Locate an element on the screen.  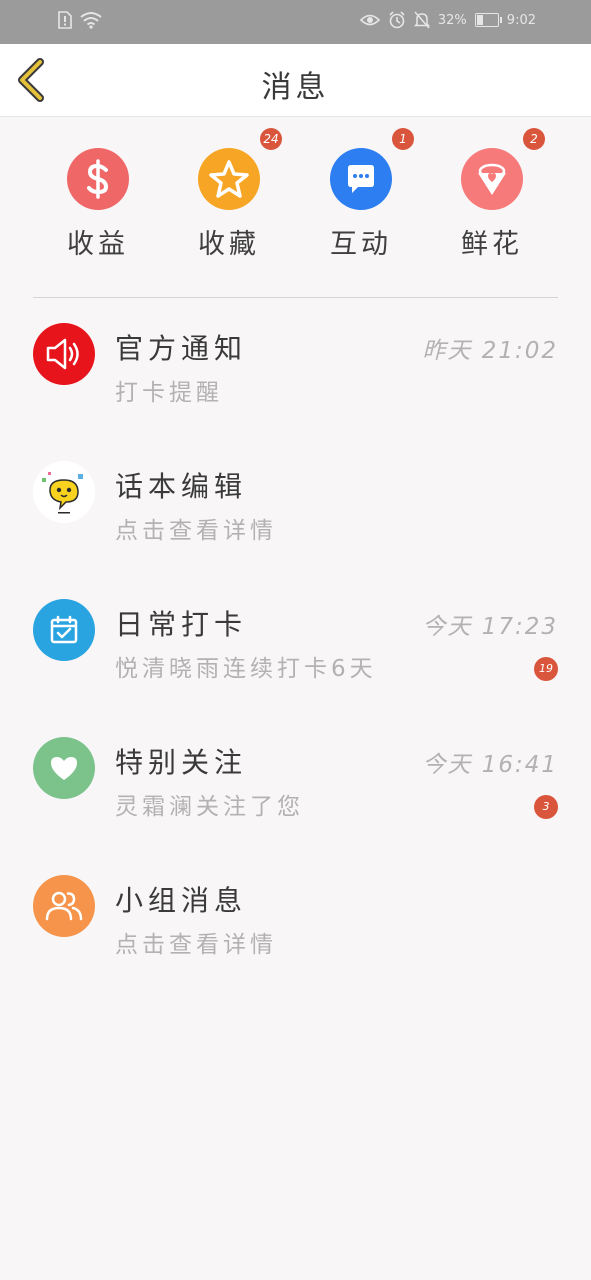
message-official-notice: 官方通知 打卡提醒 昨天 21:02 is located at coordinates (295, 392).